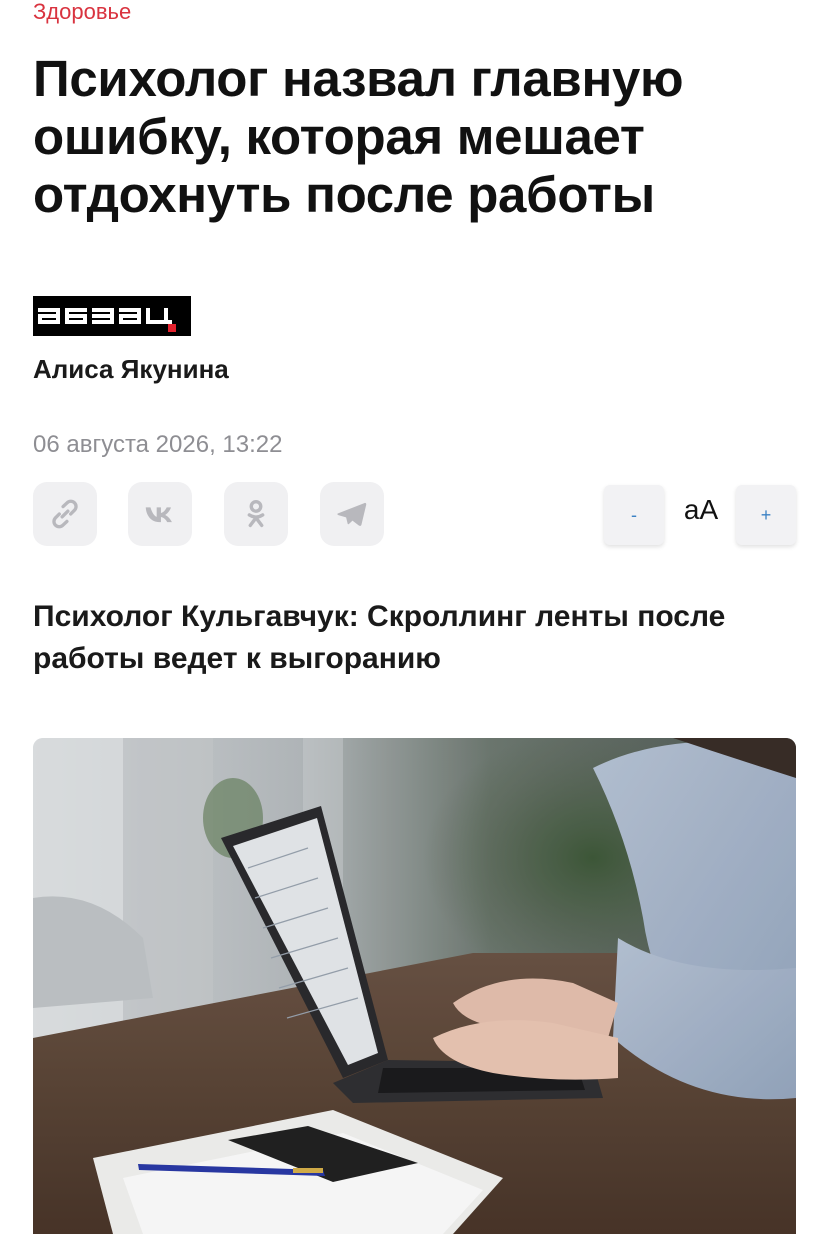  What do you see at coordinates (131, 369) in the screenshot?
I see `author-name: Алиса Якунина` at bounding box center [131, 369].